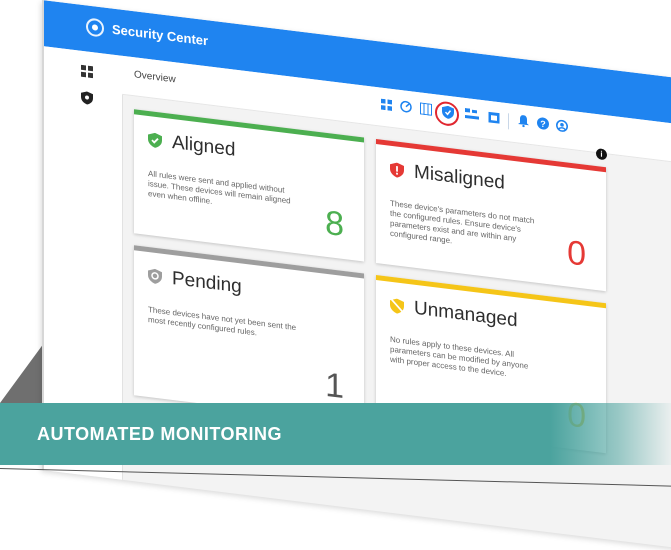 Image resolution: width=671 pixels, height=550 pixels. Describe the element at coordinates (494, 120) in the screenshot. I see `calendar-icon` at that location.